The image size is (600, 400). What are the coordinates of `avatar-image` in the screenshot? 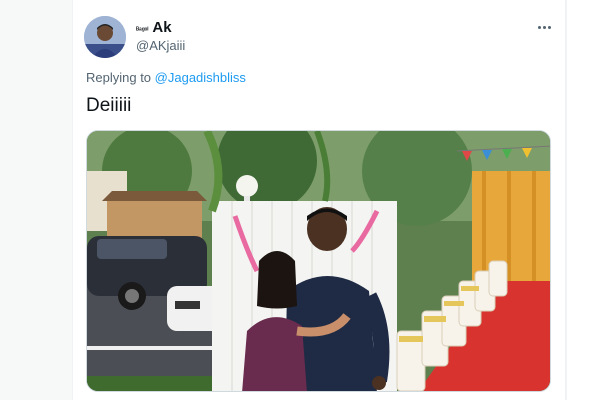 It's located at (105, 37).